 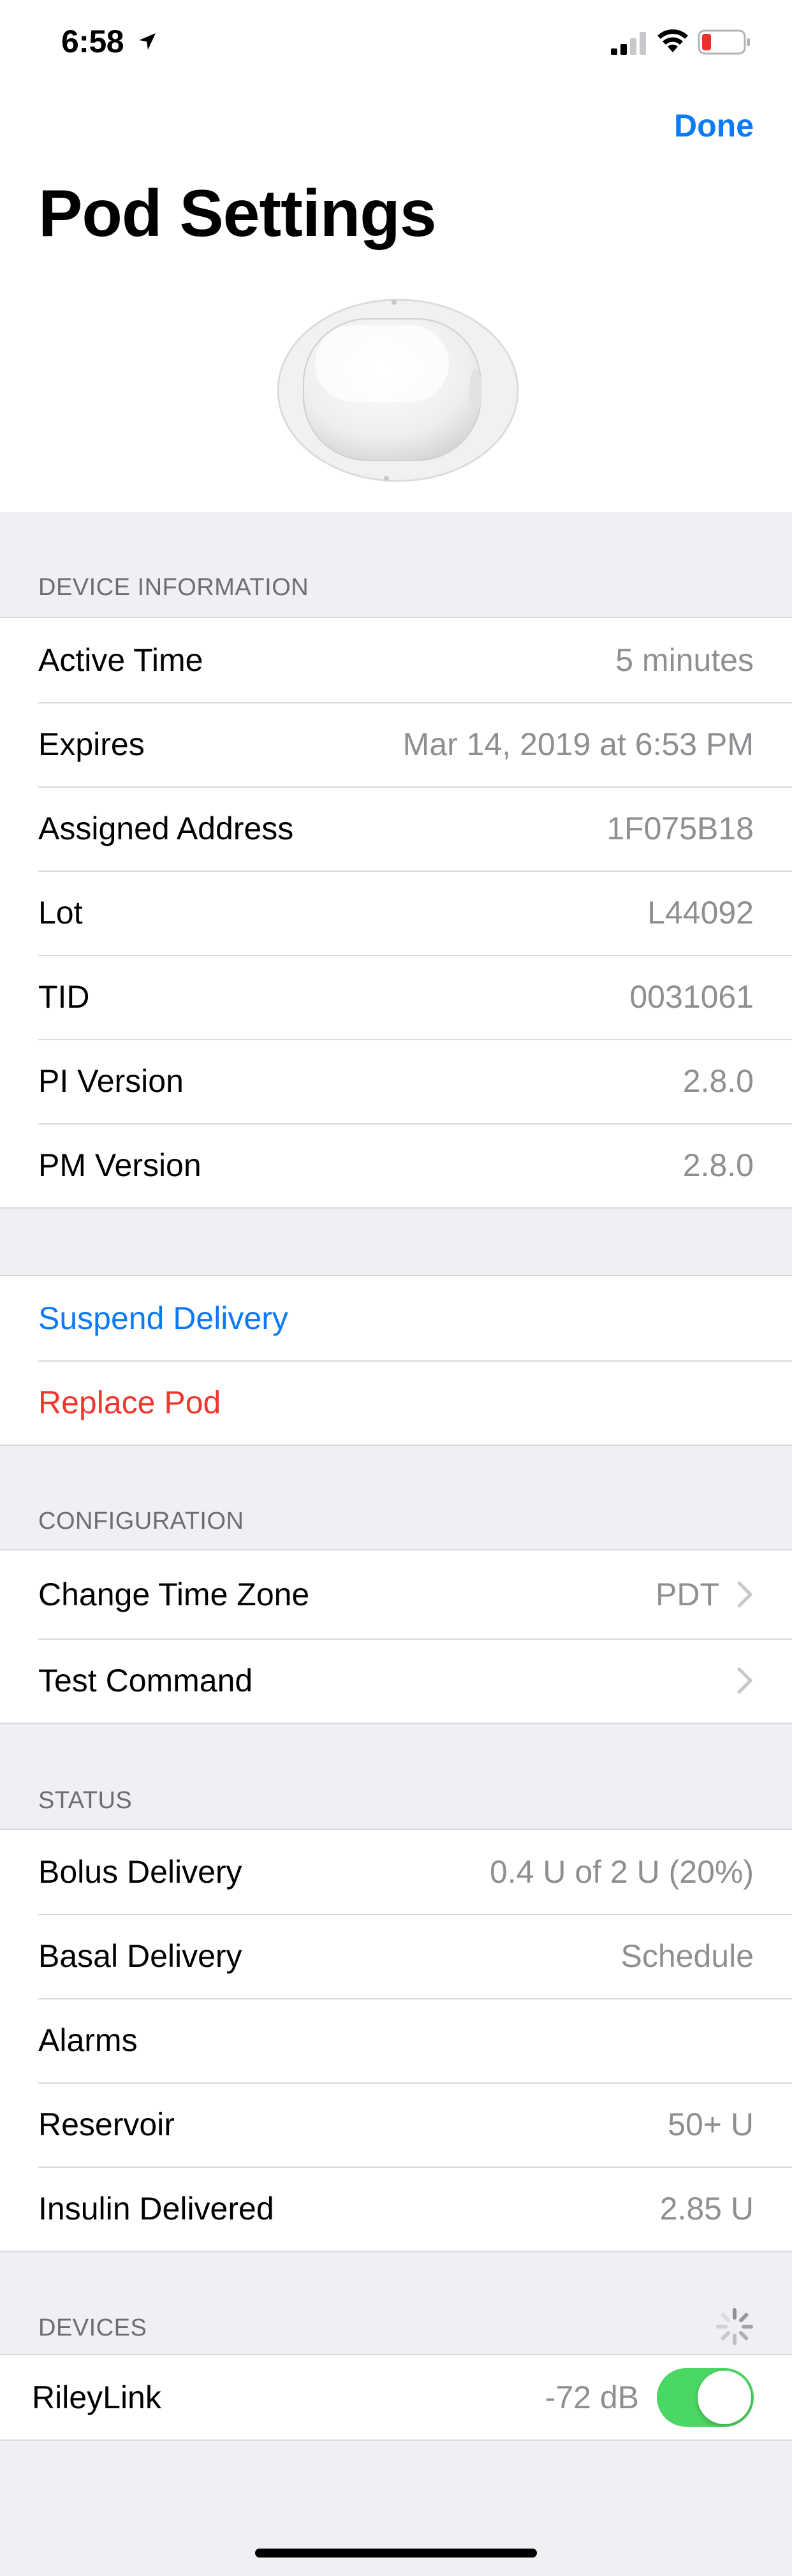 I want to click on suspend-delivery-button: Suspend Delivery, so click(x=396, y=1318).